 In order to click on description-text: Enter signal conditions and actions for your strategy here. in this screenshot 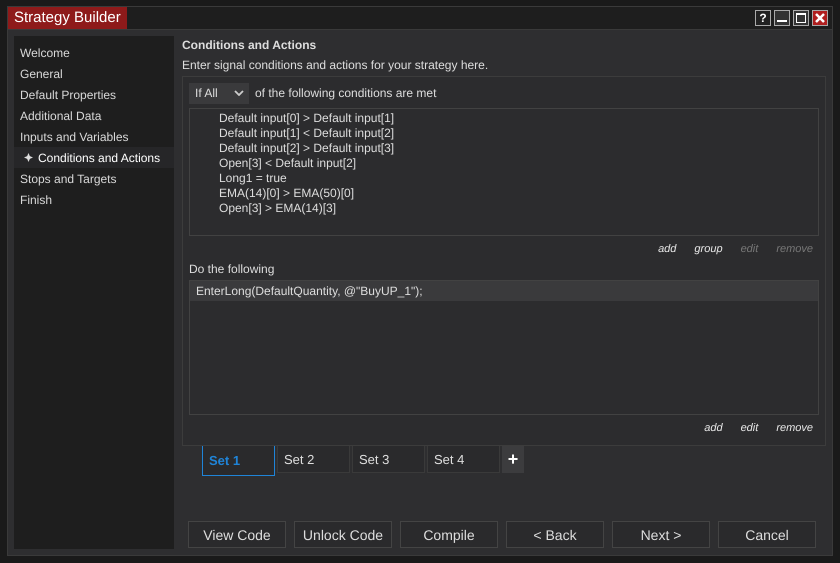, I will do `click(336, 65)`.